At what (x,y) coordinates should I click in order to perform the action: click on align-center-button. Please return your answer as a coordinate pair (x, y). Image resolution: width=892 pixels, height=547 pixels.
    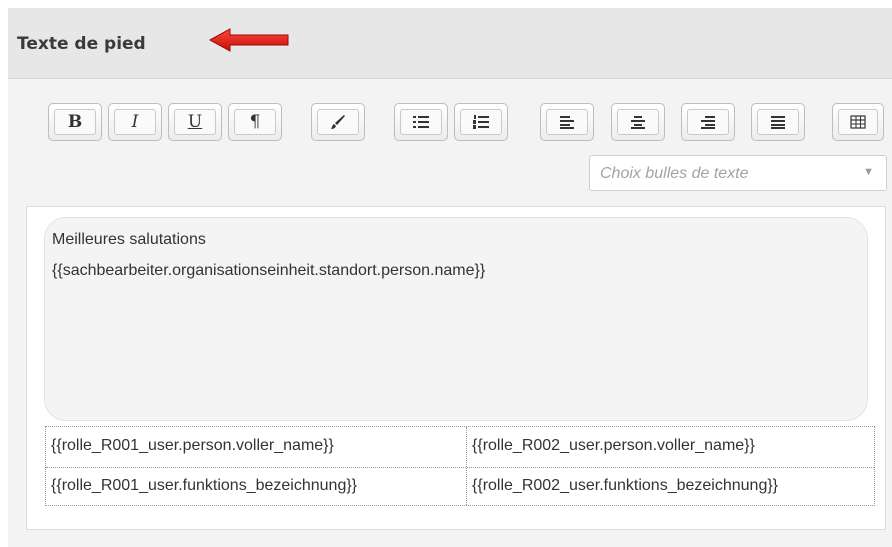
    Looking at the image, I should click on (638, 122).